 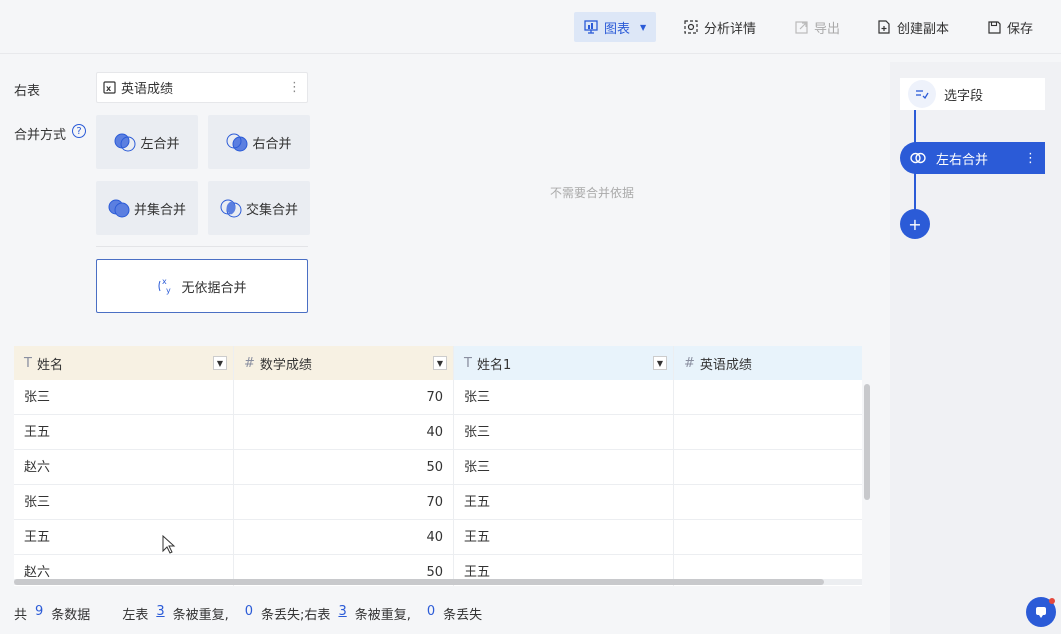 I want to click on analysis-icon, so click(x=691, y=27).